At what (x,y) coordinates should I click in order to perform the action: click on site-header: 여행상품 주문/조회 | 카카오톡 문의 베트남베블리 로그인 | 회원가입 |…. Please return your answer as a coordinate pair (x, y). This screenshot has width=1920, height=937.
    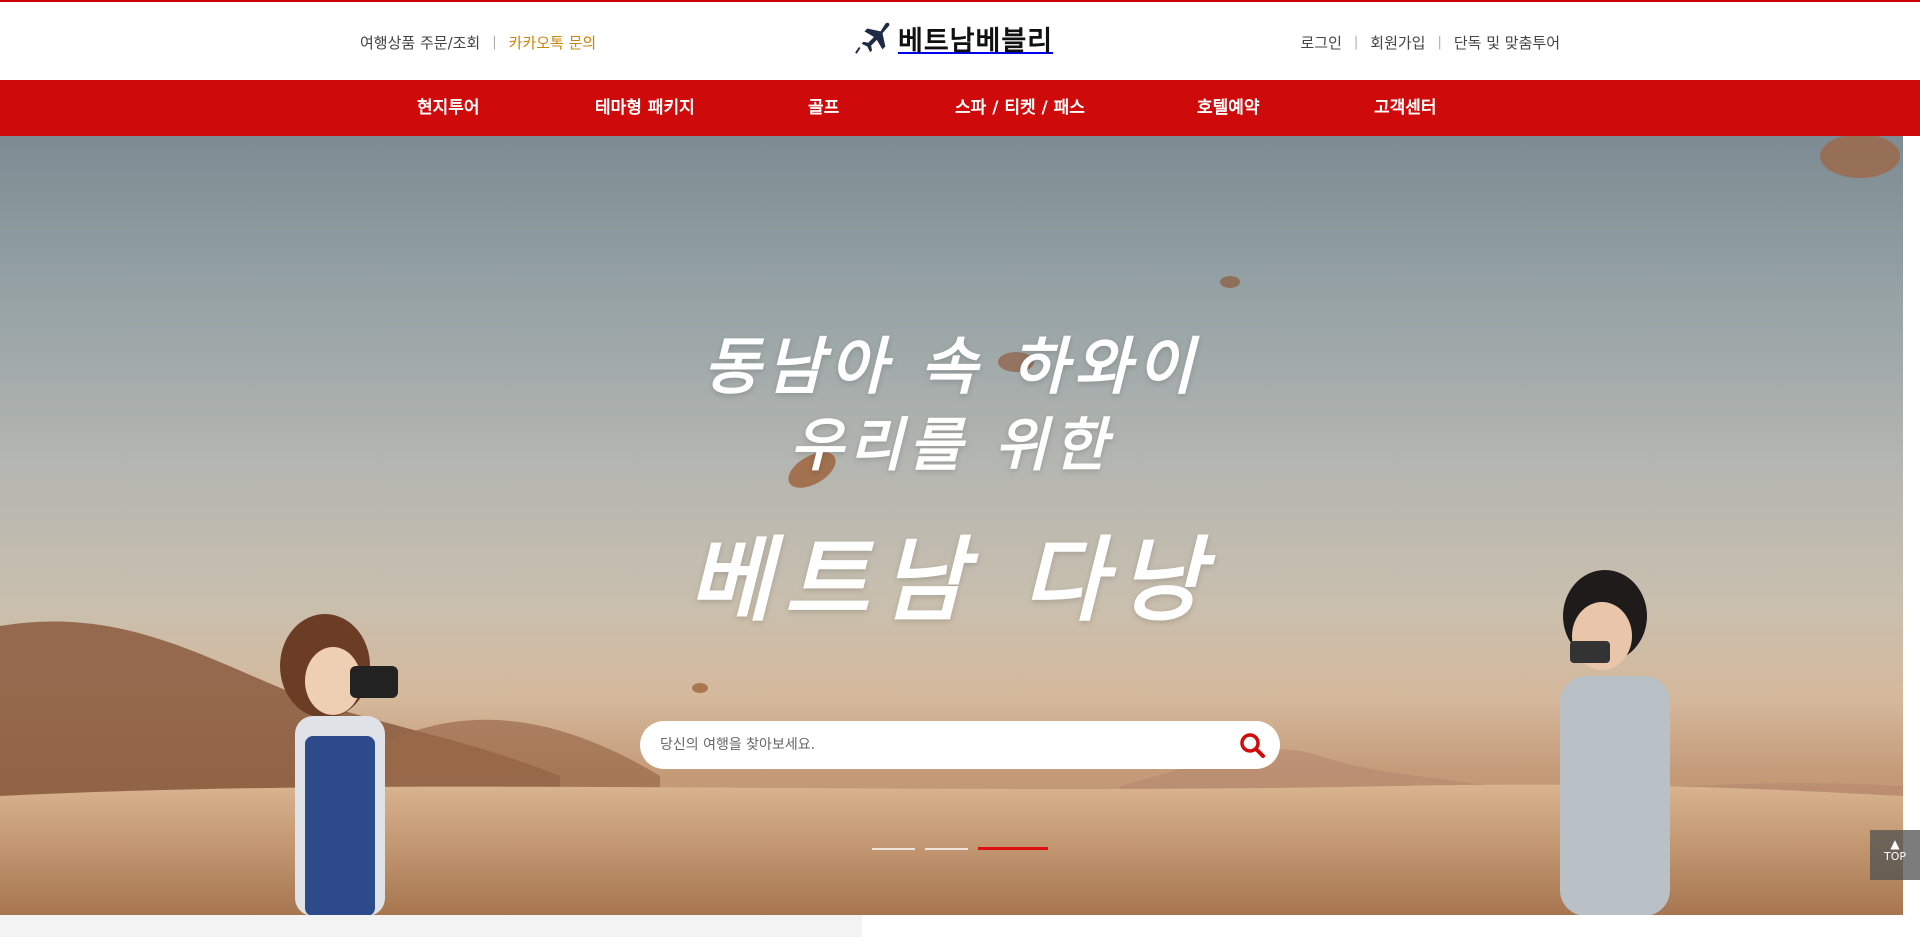
    Looking at the image, I should click on (960, 41).